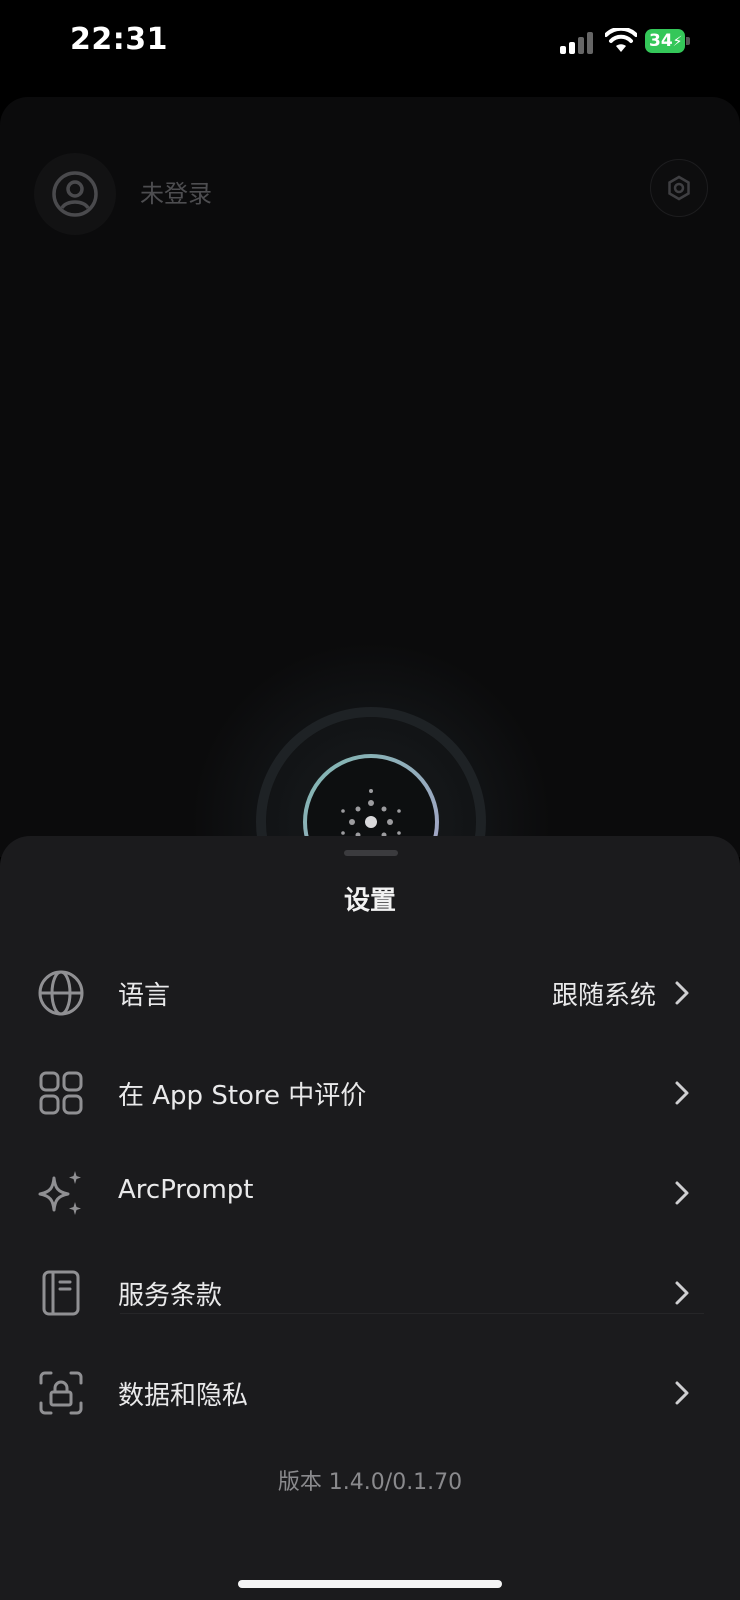 This screenshot has width=740, height=1600. I want to click on user-icon, so click(75, 194).